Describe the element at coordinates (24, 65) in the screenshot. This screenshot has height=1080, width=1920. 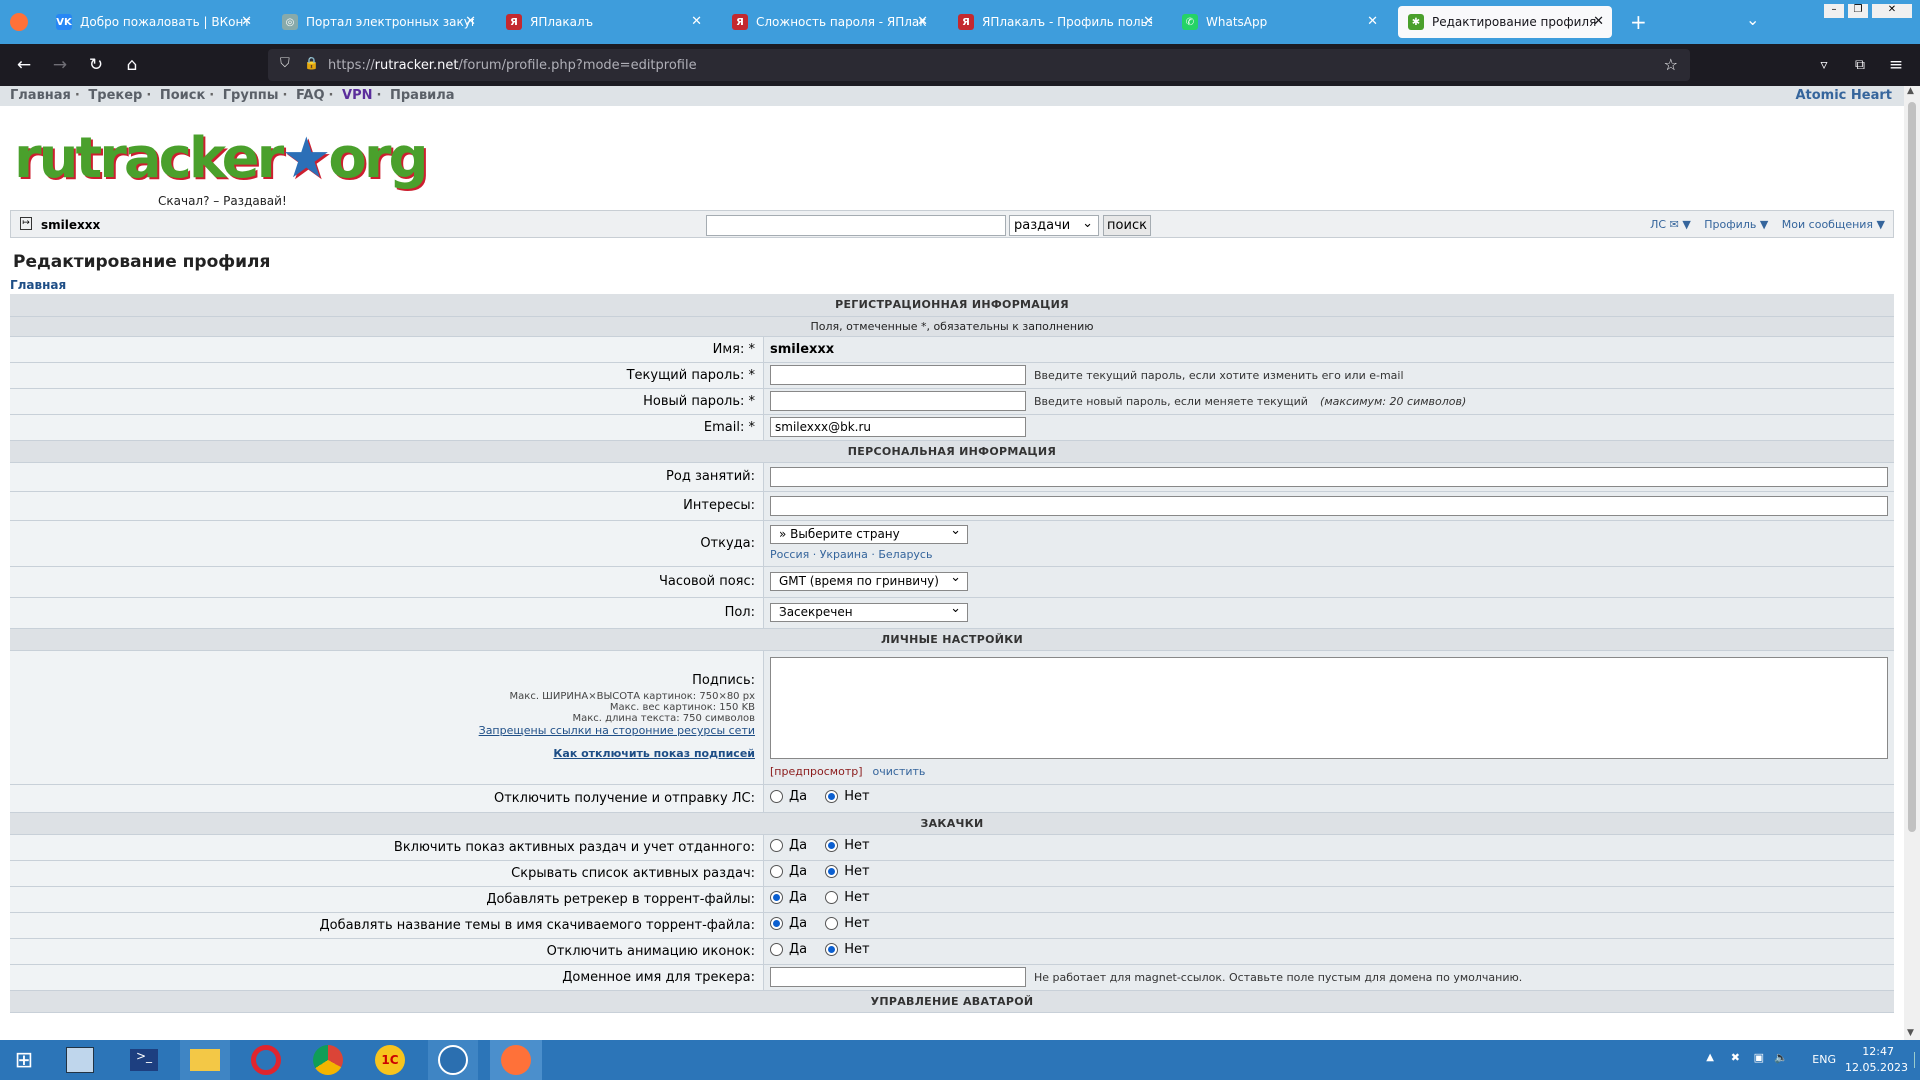
I see `back-arrow-icon: ←` at that location.